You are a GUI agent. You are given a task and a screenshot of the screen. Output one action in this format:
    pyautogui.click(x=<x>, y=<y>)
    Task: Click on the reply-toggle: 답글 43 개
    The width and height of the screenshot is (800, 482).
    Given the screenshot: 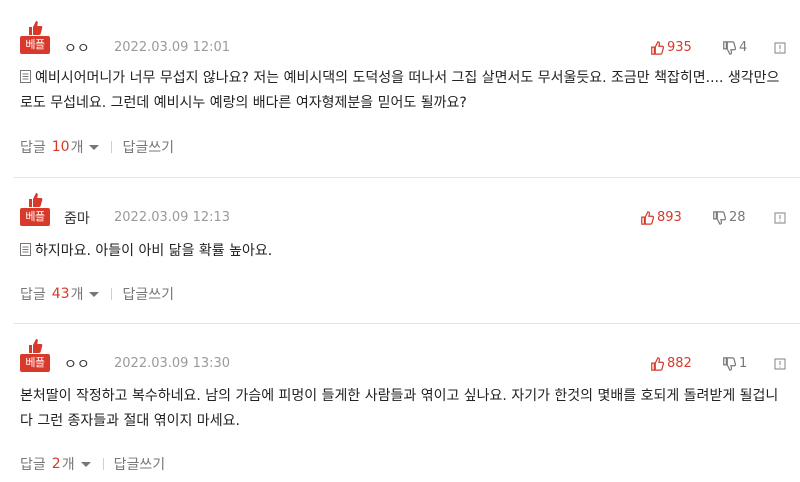 What is the action you would take?
    pyautogui.click(x=60, y=294)
    